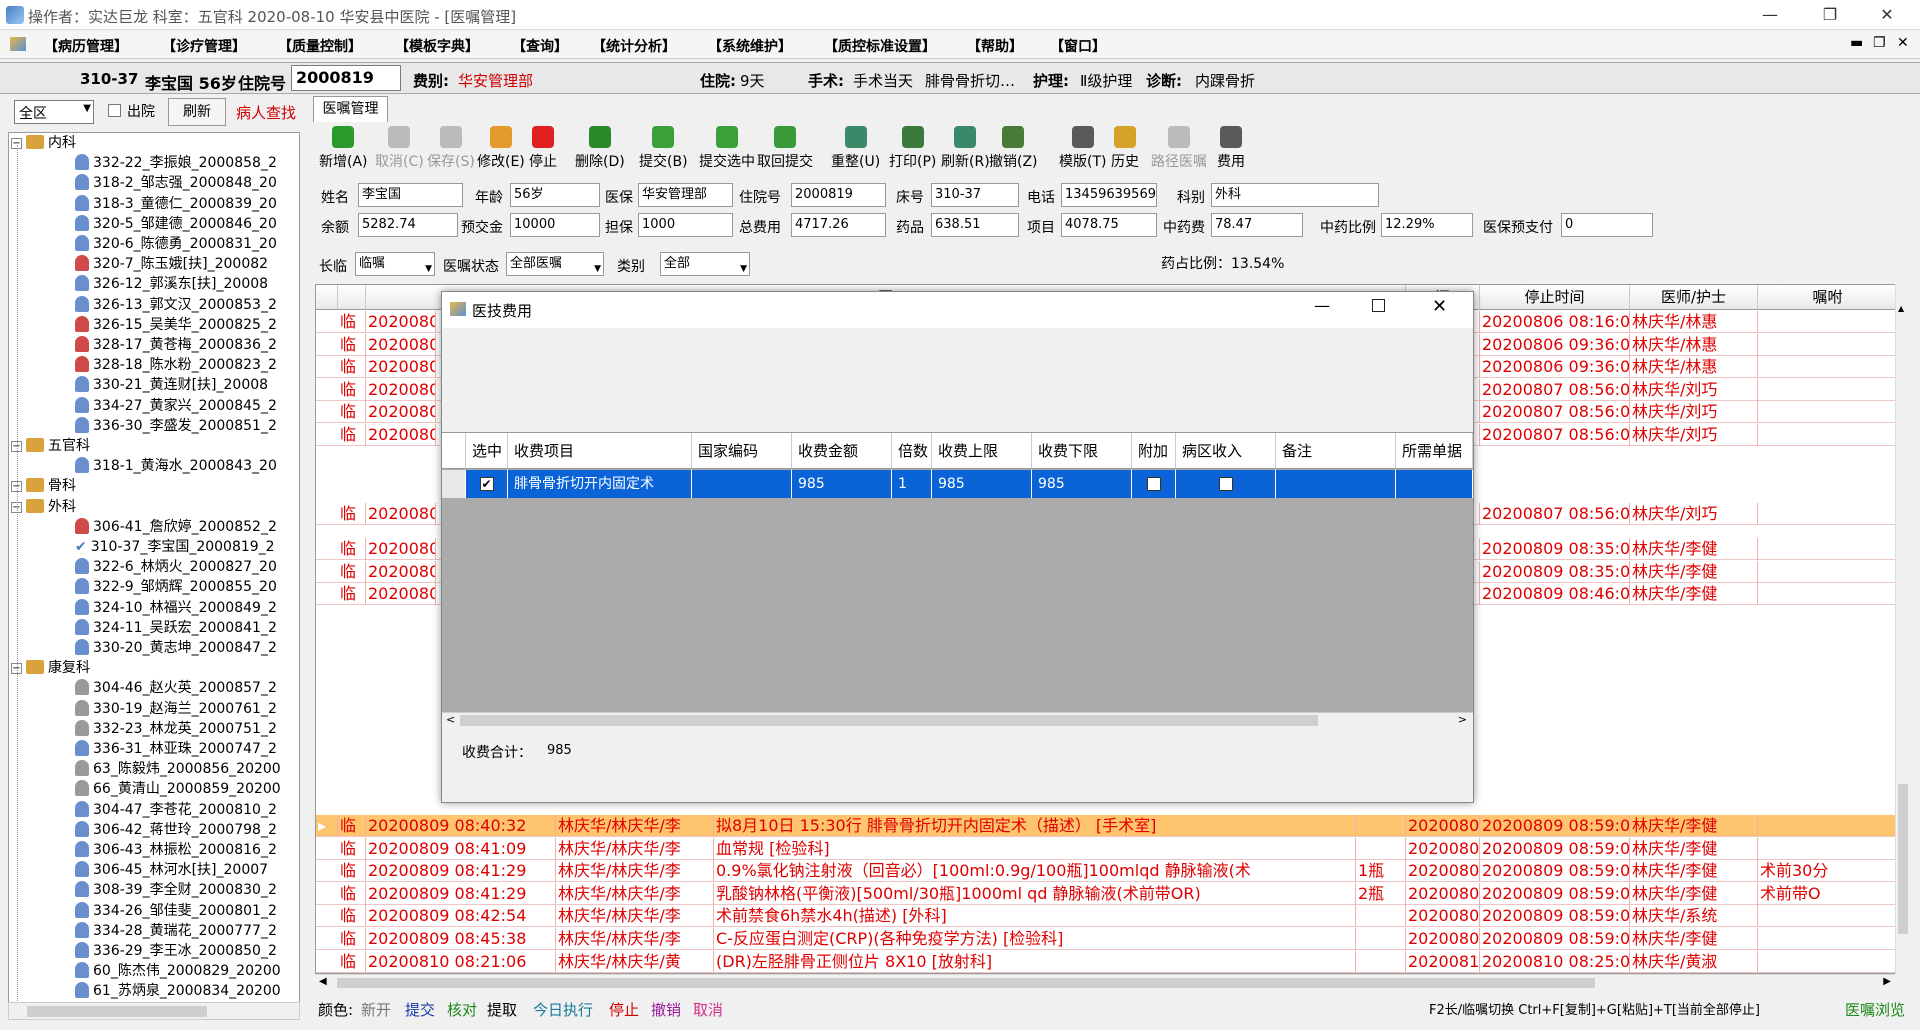  I want to click on fee-column-header: 收费上限, so click(982, 451).